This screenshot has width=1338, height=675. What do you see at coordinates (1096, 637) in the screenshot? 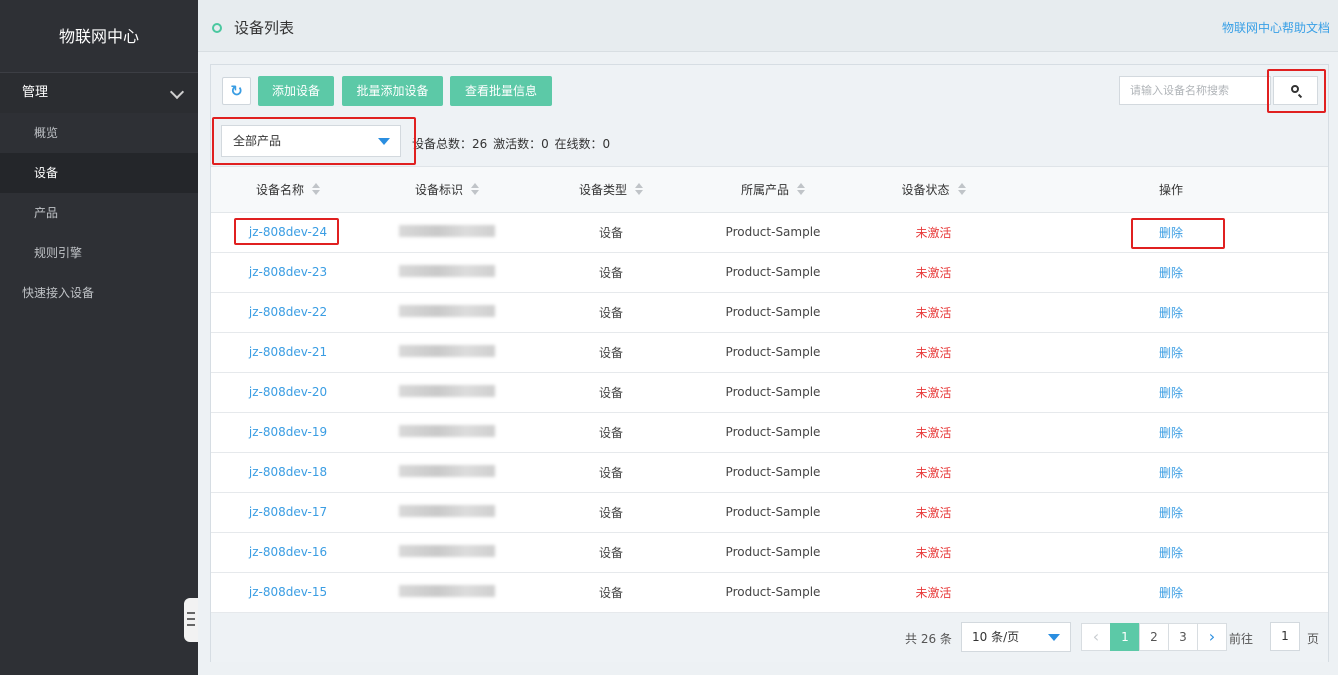
I see `prev-page-button: ‹` at bounding box center [1096, 637].